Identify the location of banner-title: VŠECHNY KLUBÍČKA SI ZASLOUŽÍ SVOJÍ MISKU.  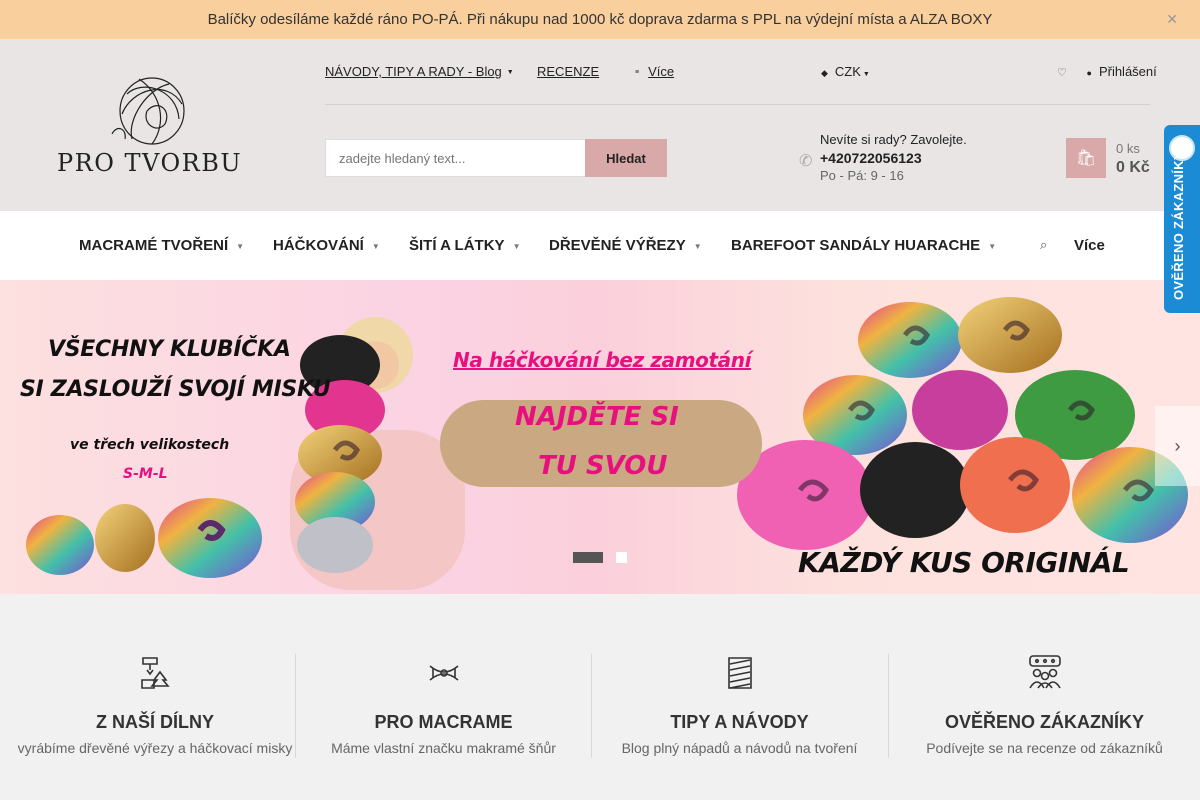
(175, 370).